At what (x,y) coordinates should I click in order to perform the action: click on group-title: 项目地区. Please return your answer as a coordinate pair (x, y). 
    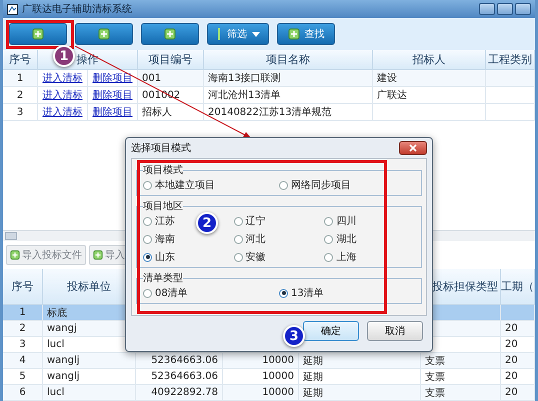
    Looking at the image, I should click on (163, 206).